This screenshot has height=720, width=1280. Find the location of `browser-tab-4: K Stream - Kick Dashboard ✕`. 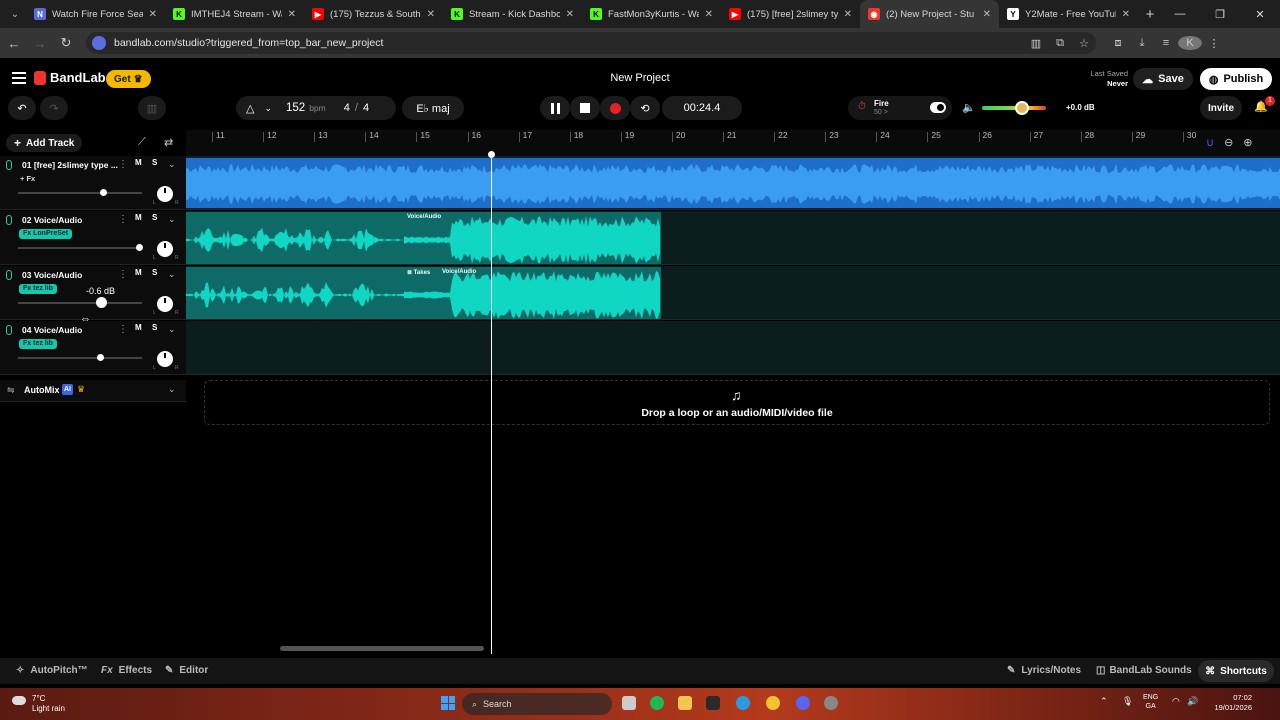

browser-tab-4: K Stream - Kick Dashboard ✕ is located at coordinates (512, 14).